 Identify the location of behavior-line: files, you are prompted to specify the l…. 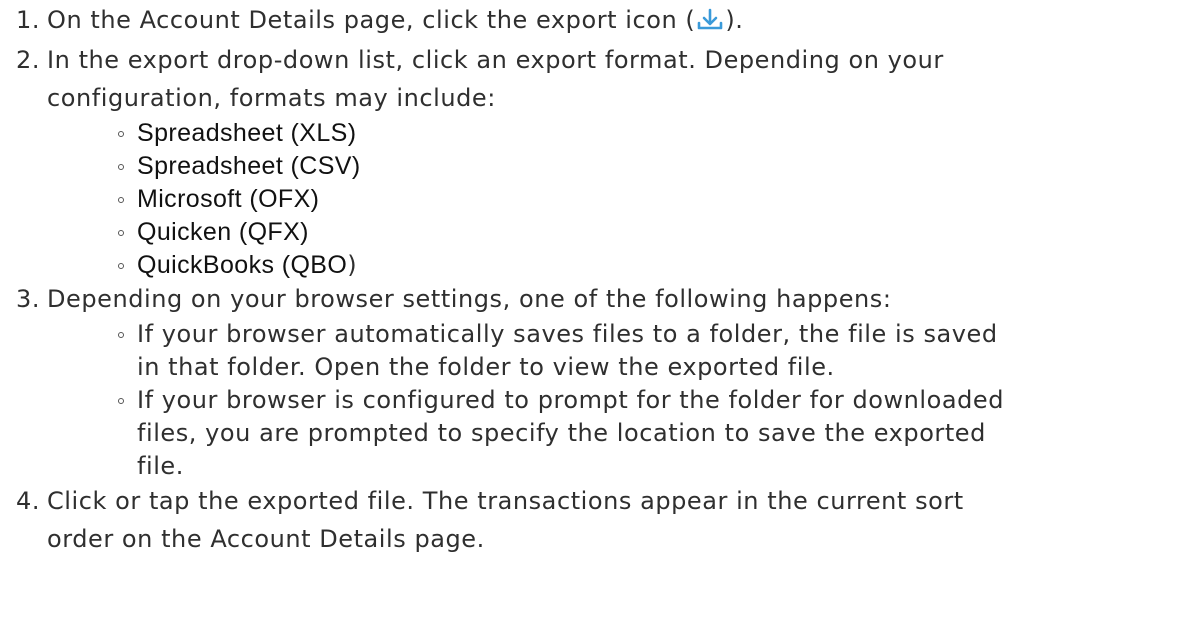
(561, 433).